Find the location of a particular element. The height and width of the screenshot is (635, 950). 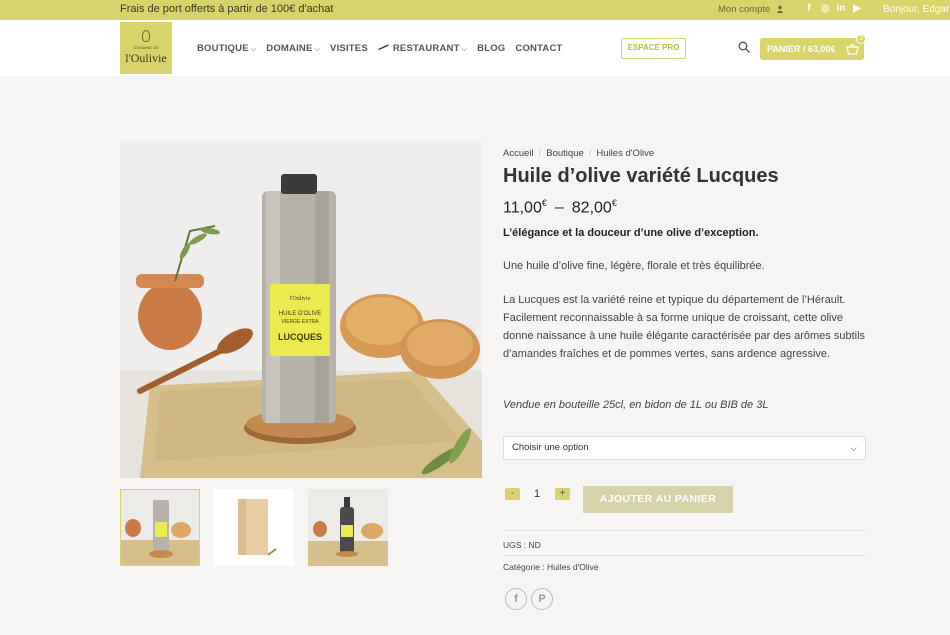

my-account-link: Mon compte is located at coordinates (751, 9).